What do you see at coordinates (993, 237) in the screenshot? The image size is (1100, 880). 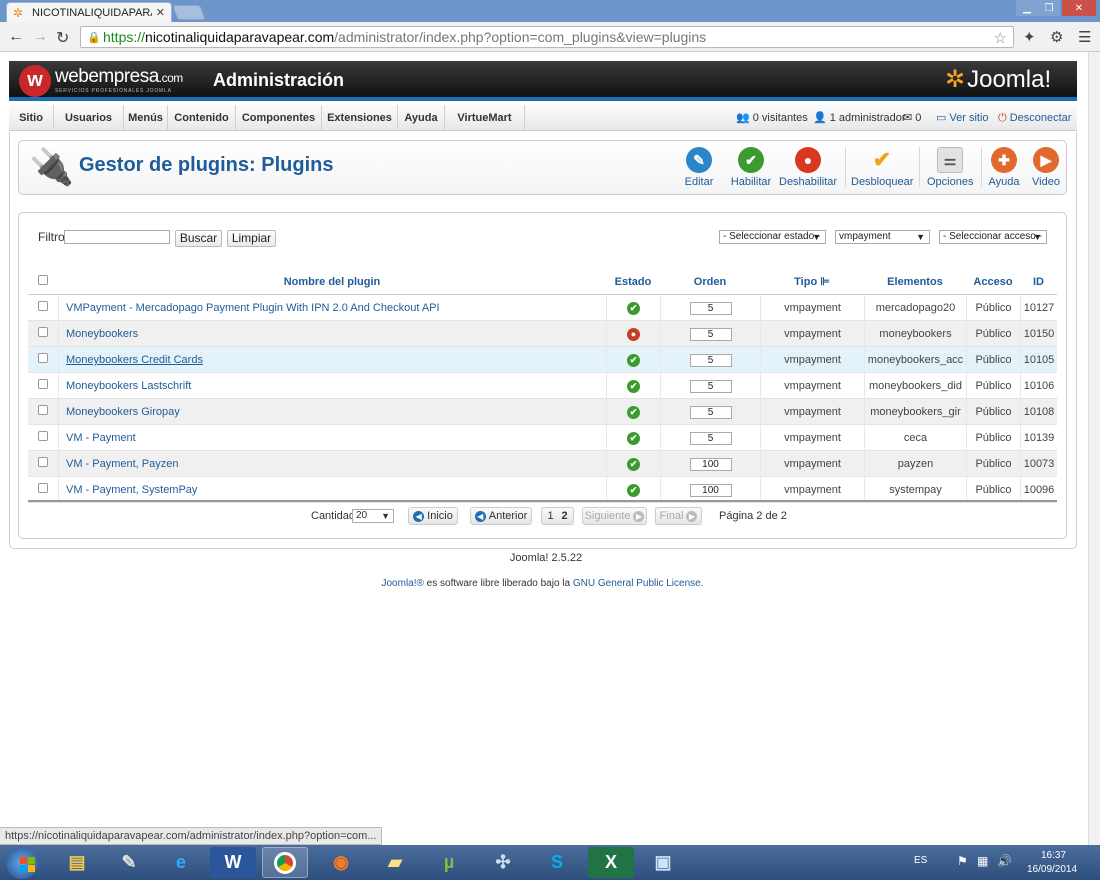 I see `access-select: - Seleccionar acceso - ▼` at bounding box center [993, 237].